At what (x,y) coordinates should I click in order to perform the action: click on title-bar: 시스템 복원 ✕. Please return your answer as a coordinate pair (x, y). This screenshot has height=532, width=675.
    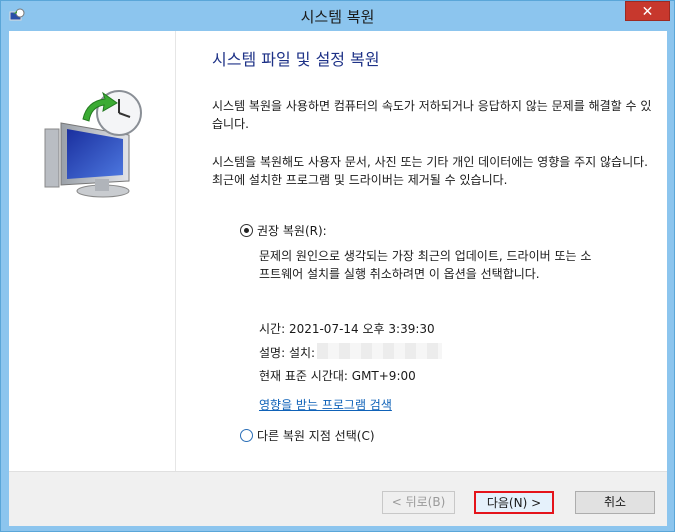
    Looking at the image, I should click on (337, 16).